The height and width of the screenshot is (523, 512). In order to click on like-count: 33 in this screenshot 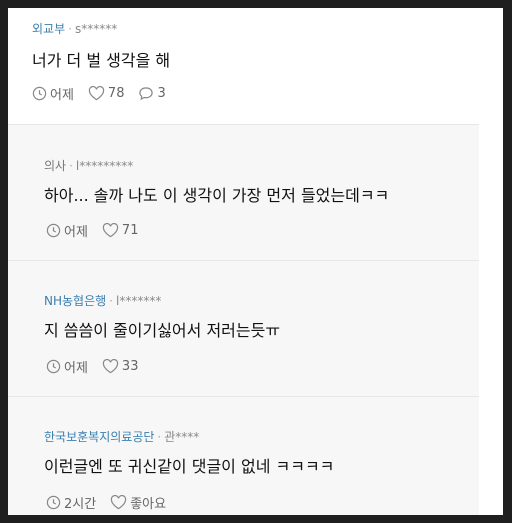, I will do `click(130, 366)`.